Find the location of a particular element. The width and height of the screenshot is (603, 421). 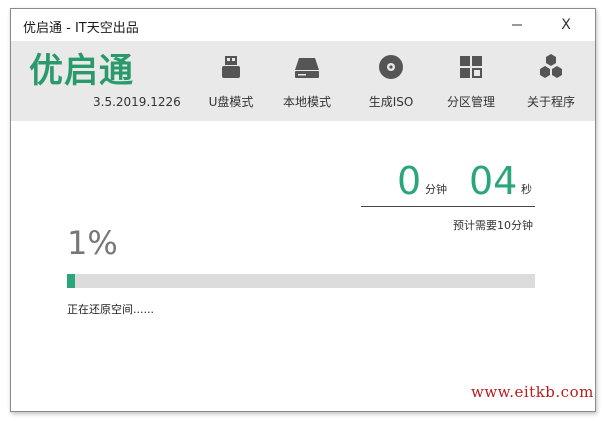

nav-make-iso-label: 生成ISO is located at coordinates (391, 102).